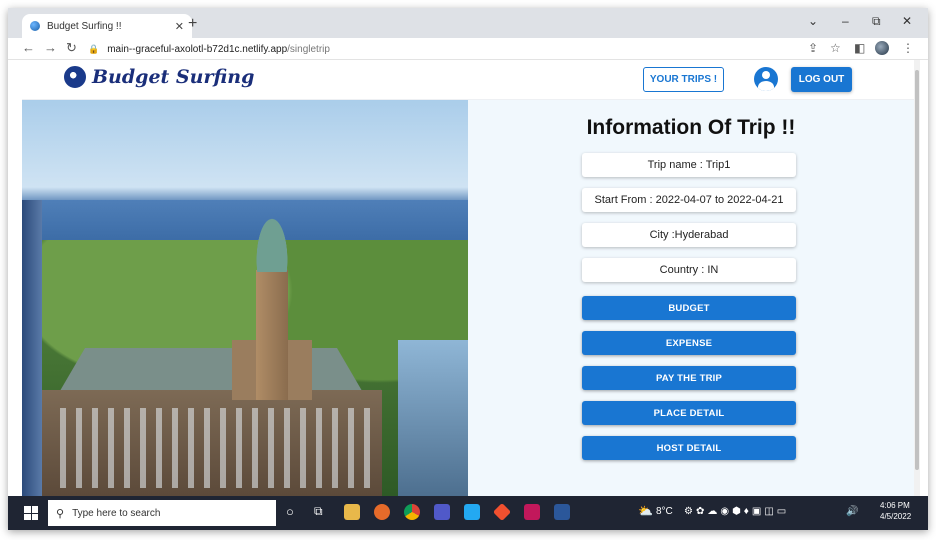  I want to click on task-view-icon: ⧉, so click(318, 511).